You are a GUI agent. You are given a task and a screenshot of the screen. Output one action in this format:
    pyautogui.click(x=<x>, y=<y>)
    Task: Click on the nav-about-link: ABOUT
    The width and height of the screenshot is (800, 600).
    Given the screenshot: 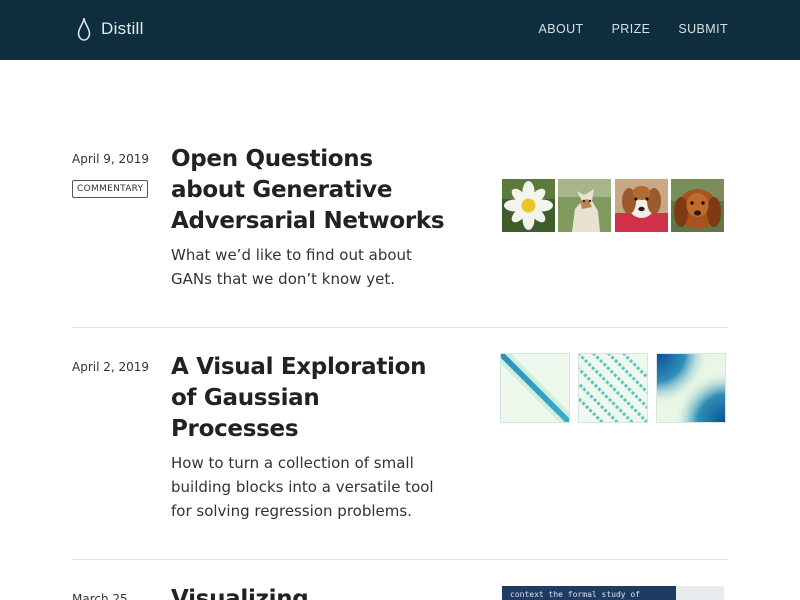 What is the action you would take?
    pyautogui.click(x=561, y=29)
    